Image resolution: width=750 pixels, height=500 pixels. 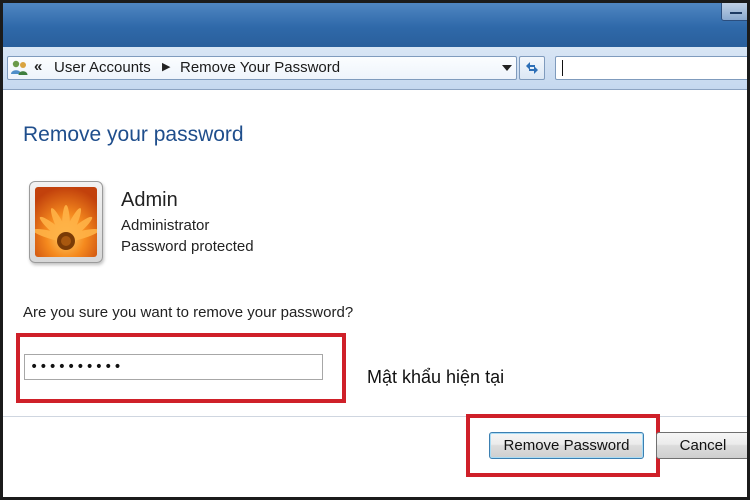 What do you see at coordinates (562, 68) in the screenshot?
I see `text-caret` at bounding box center [562, 68].